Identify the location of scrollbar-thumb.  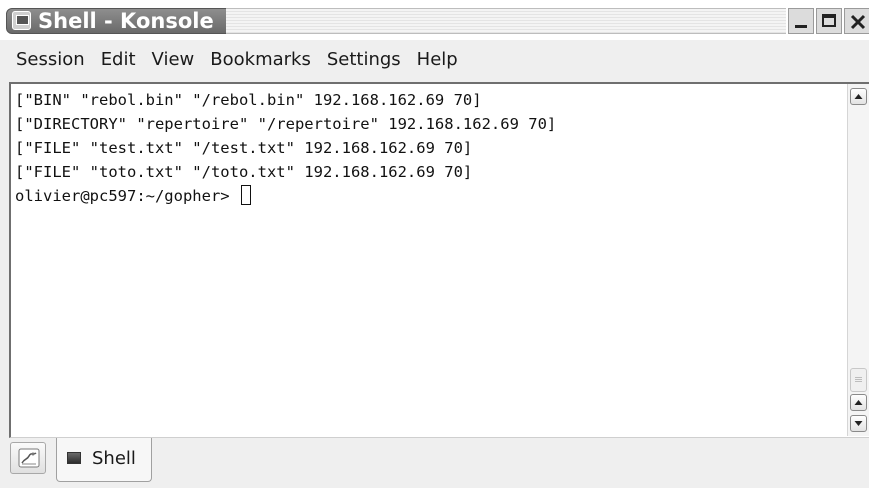
(858, 380).